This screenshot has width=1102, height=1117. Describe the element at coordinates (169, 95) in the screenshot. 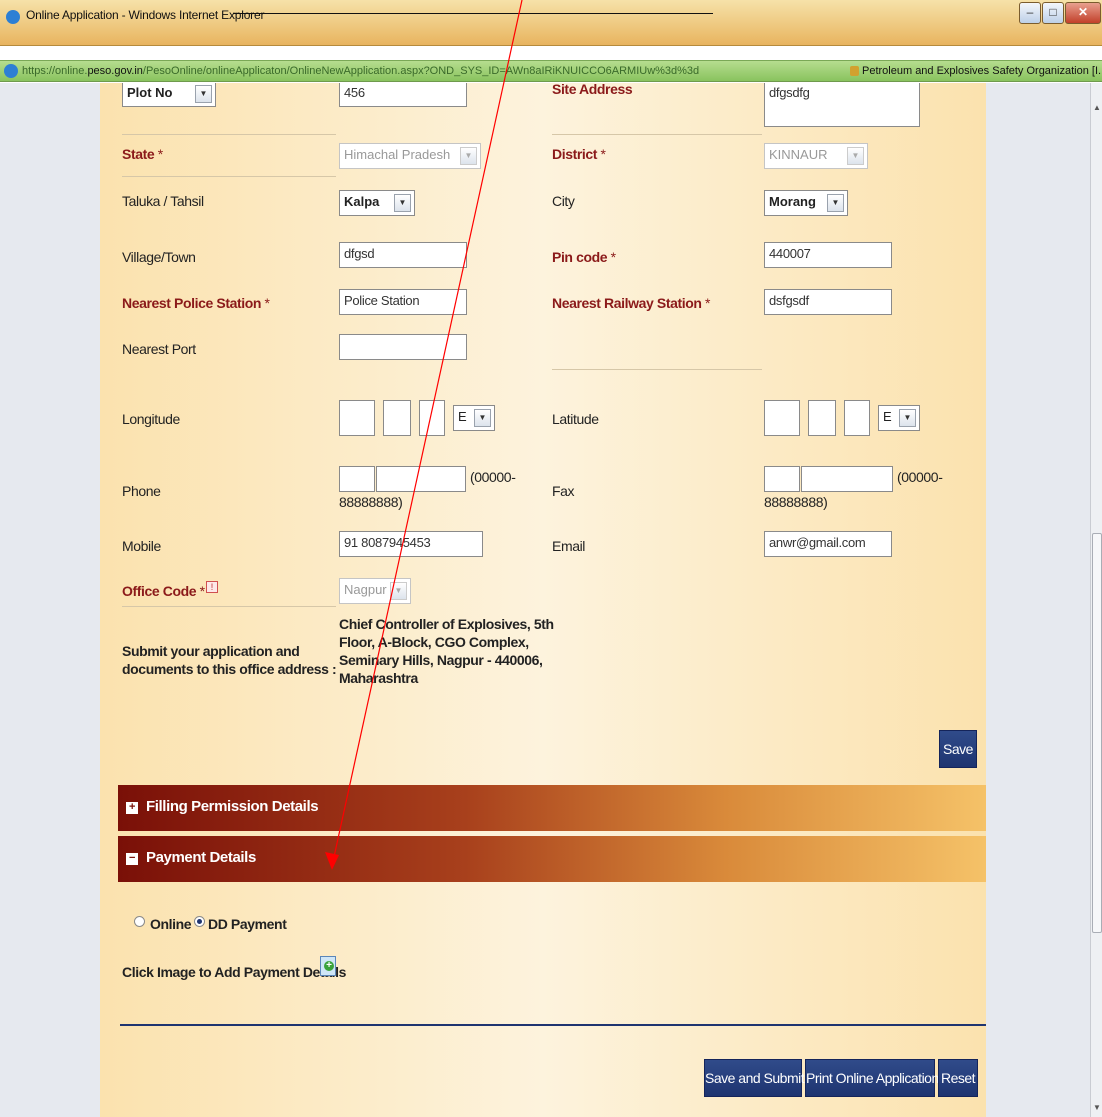

I see `plot-no-select: Plot No ▼` at that location.